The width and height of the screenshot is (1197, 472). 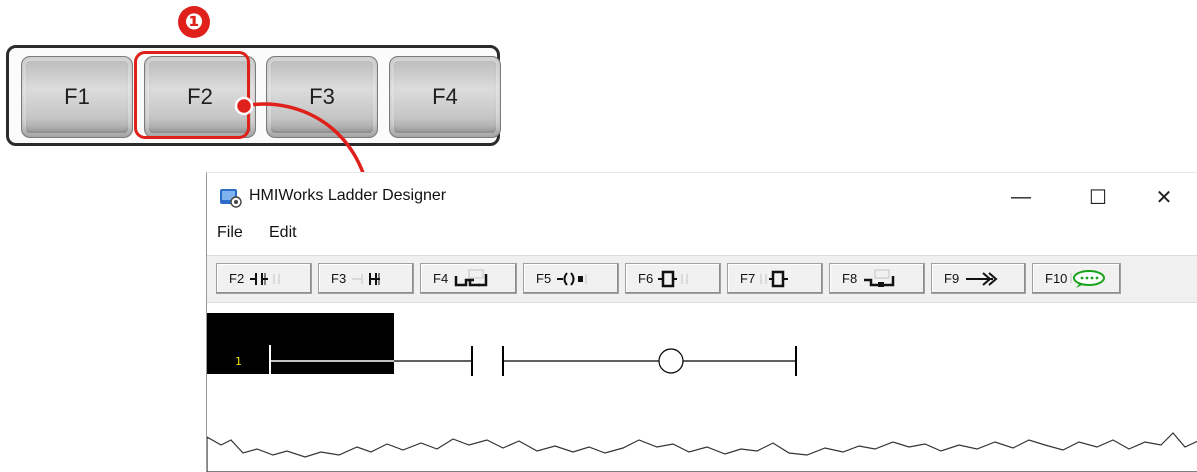 I want to click on branch-close-icon, so click(x=879, y=277).